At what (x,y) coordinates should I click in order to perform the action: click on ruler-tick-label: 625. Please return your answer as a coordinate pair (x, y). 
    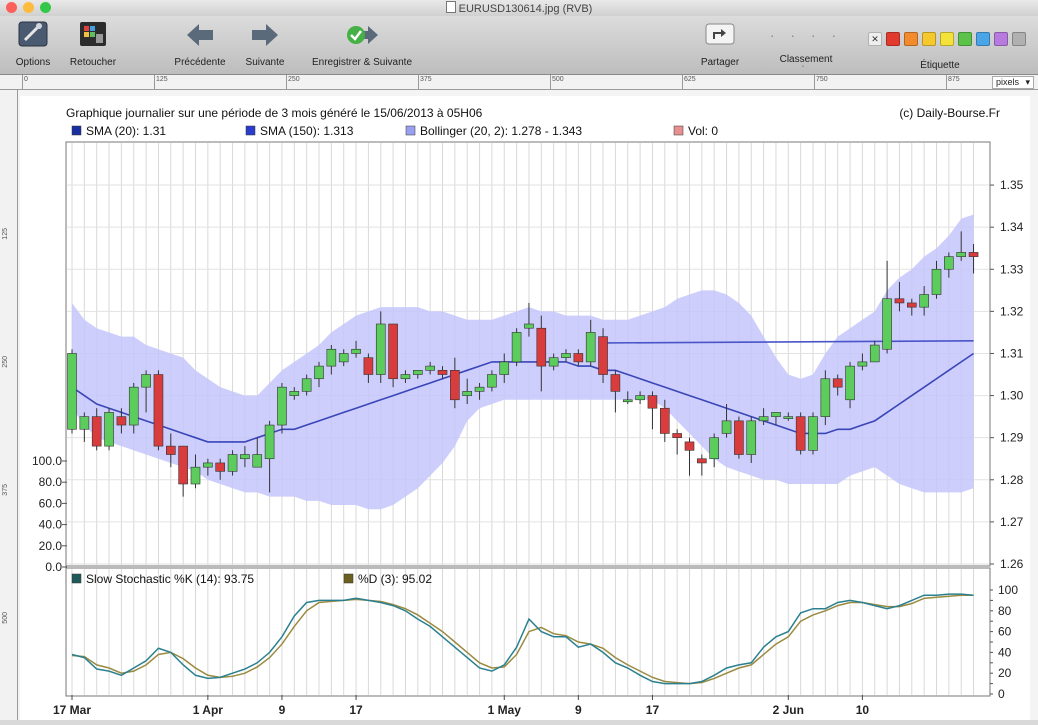
    Looking at the image, I should click on (690, 79).